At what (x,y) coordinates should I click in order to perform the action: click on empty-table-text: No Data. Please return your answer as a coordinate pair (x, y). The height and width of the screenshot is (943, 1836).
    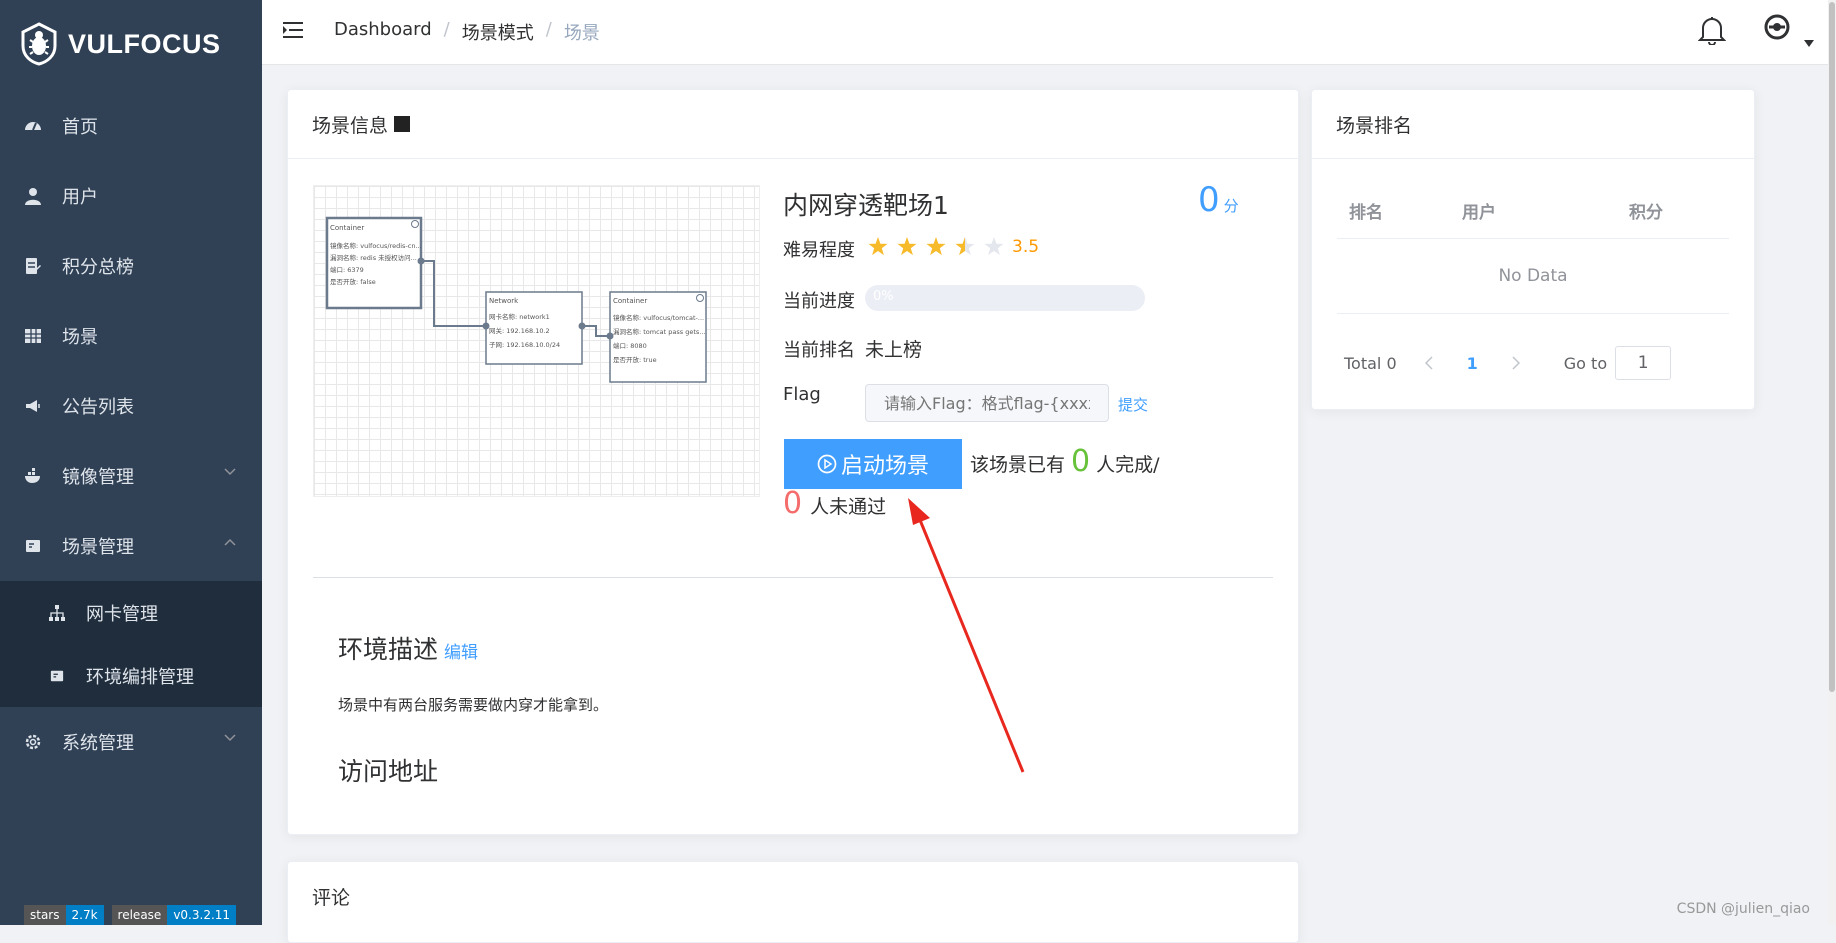
    Looking at the image, I should click on (1533, 276).